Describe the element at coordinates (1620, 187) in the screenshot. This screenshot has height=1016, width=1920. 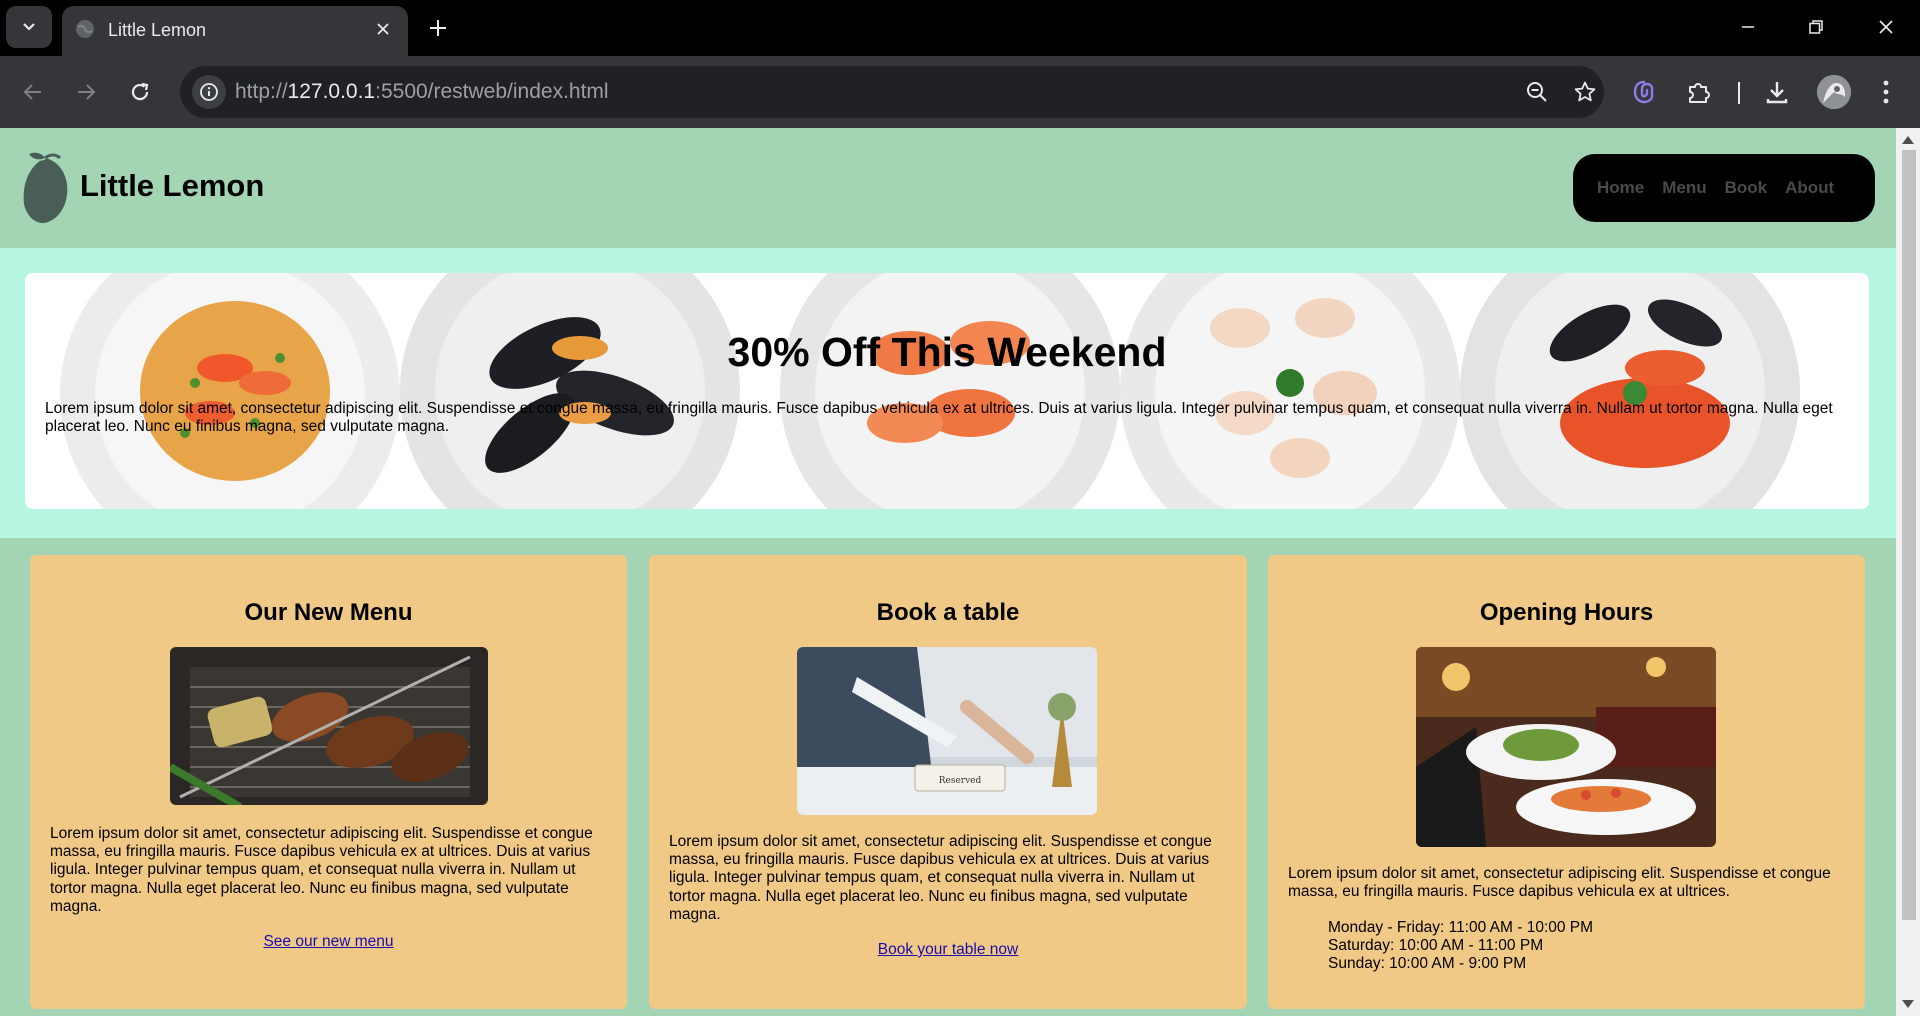
I see `nav-home: Home` at that location.